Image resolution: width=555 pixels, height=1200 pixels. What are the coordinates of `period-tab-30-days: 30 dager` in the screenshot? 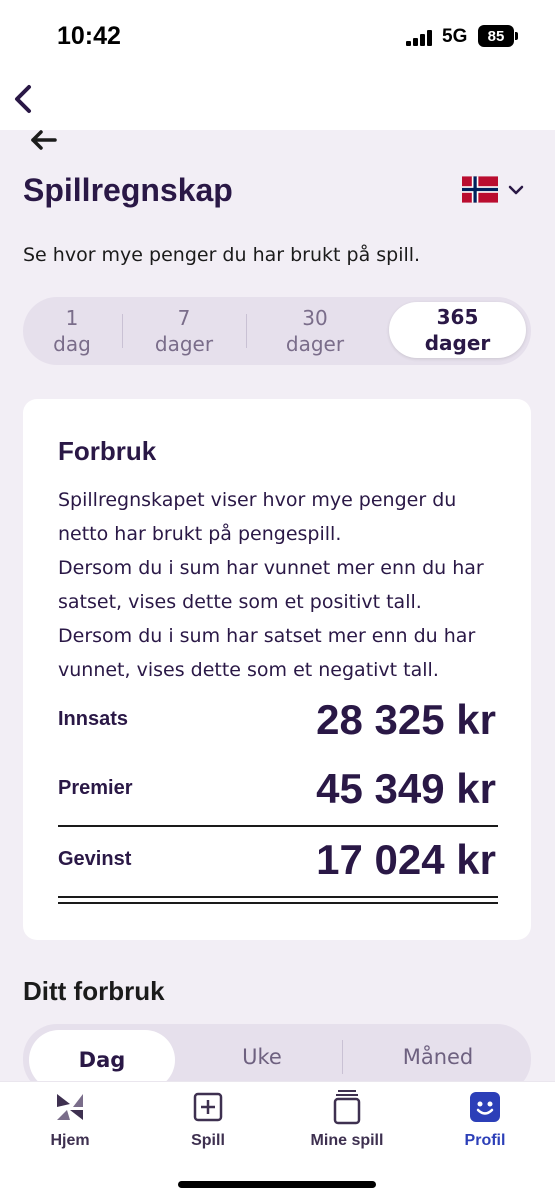 It's located at (315, 331).